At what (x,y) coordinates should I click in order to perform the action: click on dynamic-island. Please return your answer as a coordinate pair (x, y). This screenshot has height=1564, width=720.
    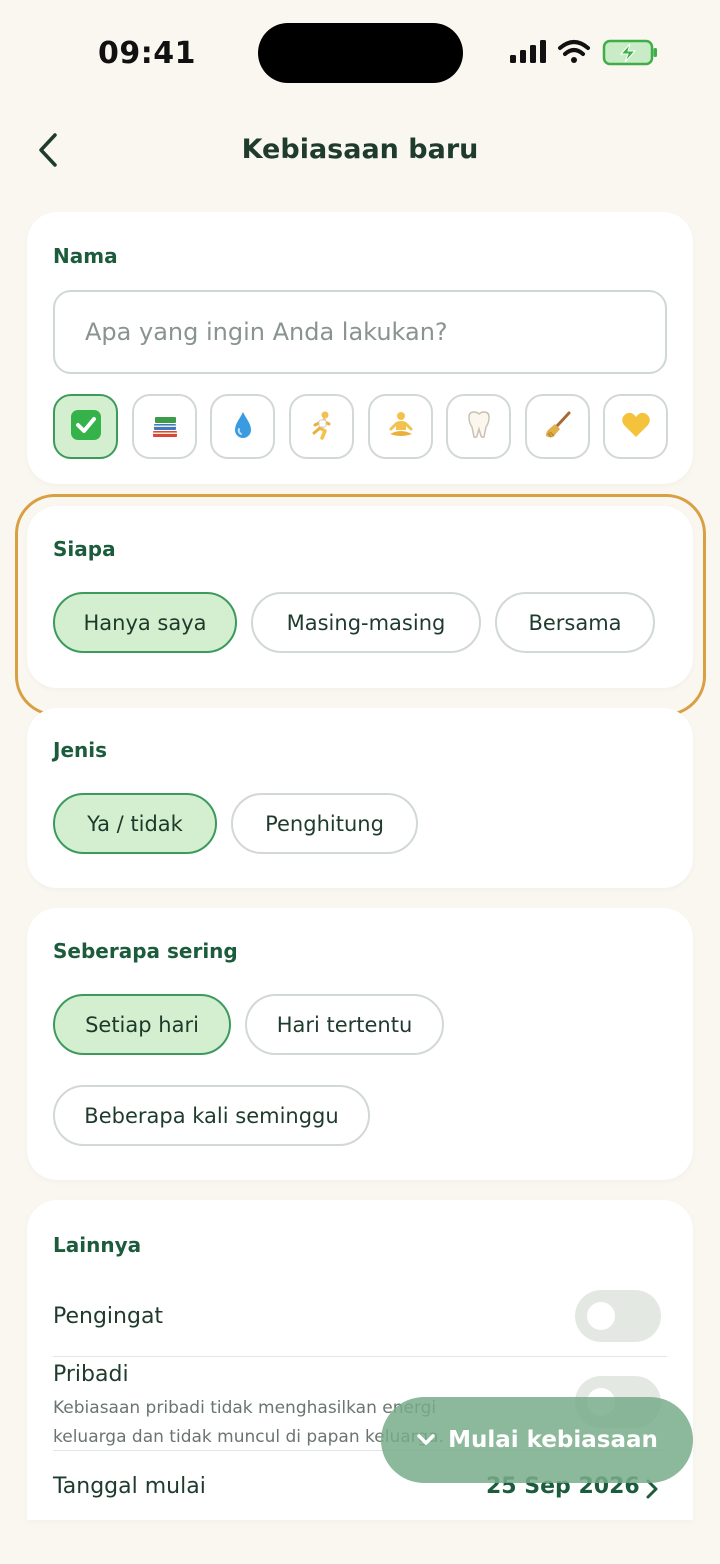
    Looking at the image, I should click on (360, 53).